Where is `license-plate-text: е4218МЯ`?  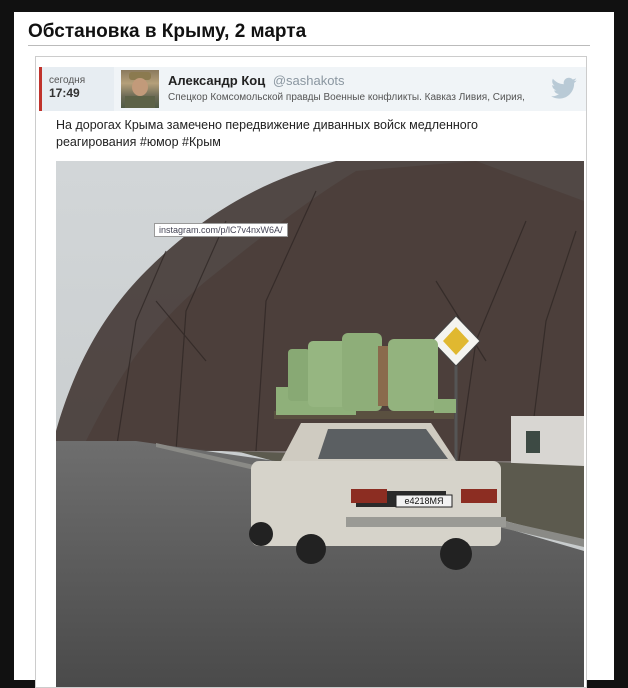
license-plate-text: е4218МЯ is located at coordinates (423, 501).